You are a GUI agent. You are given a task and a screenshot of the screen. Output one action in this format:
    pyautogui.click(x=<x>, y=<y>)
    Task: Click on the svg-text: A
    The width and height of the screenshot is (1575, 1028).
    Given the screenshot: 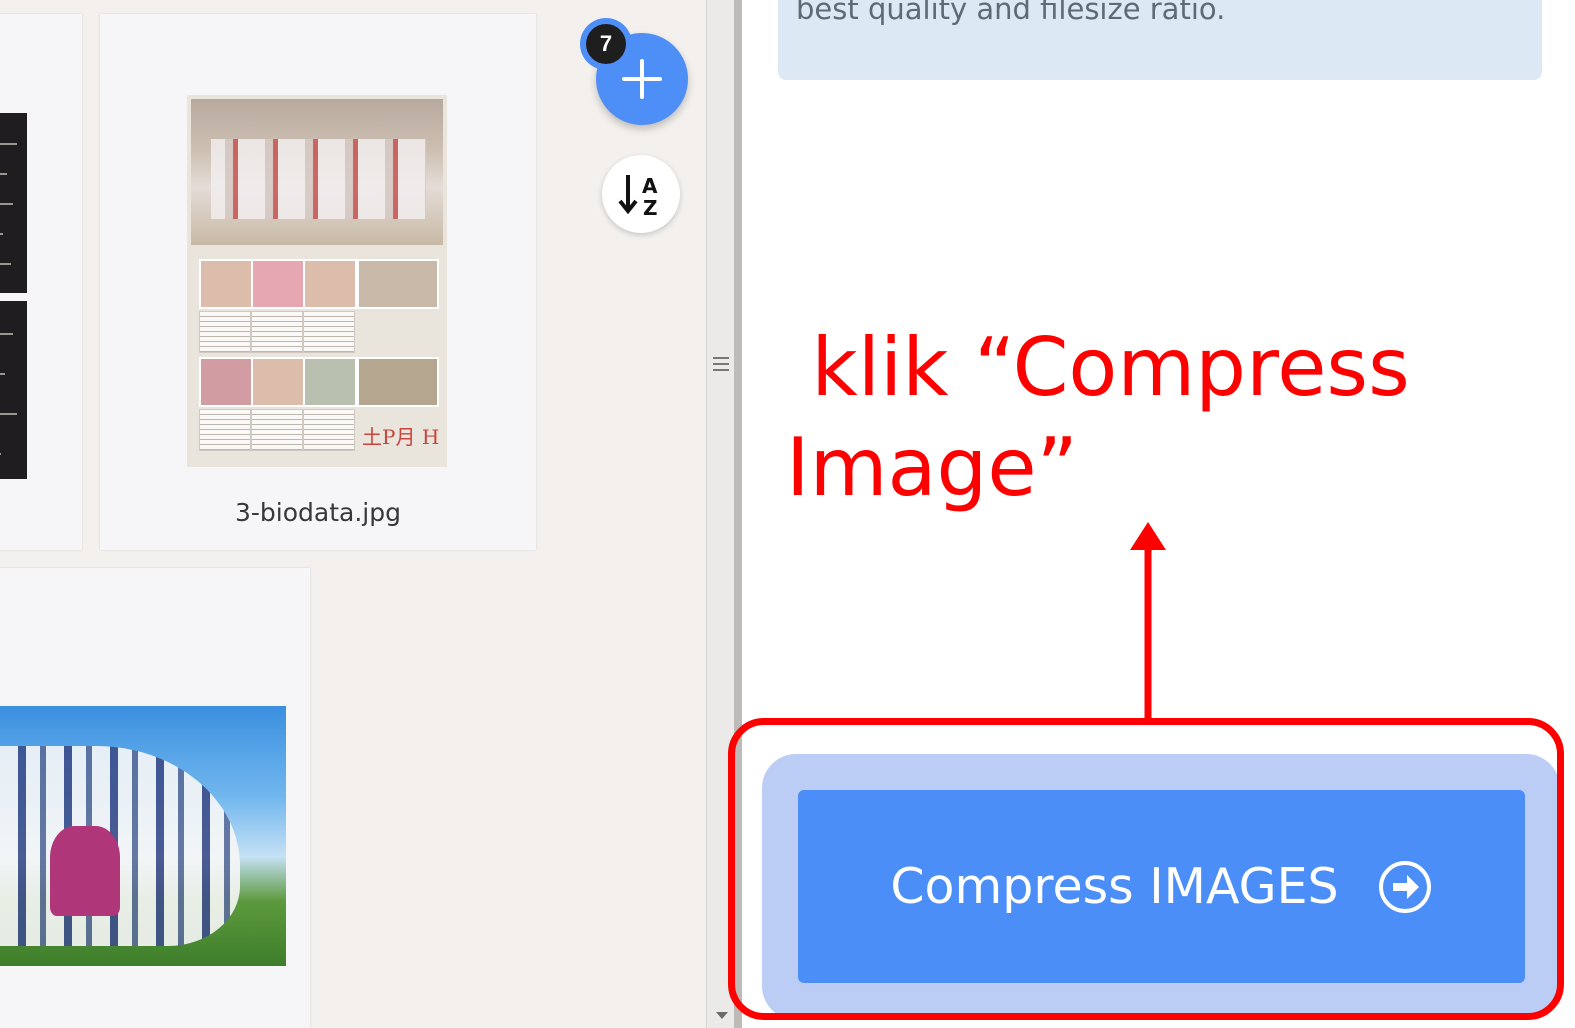 What is the action you would take?
    pyautogui.click(x=650, y=186)
    